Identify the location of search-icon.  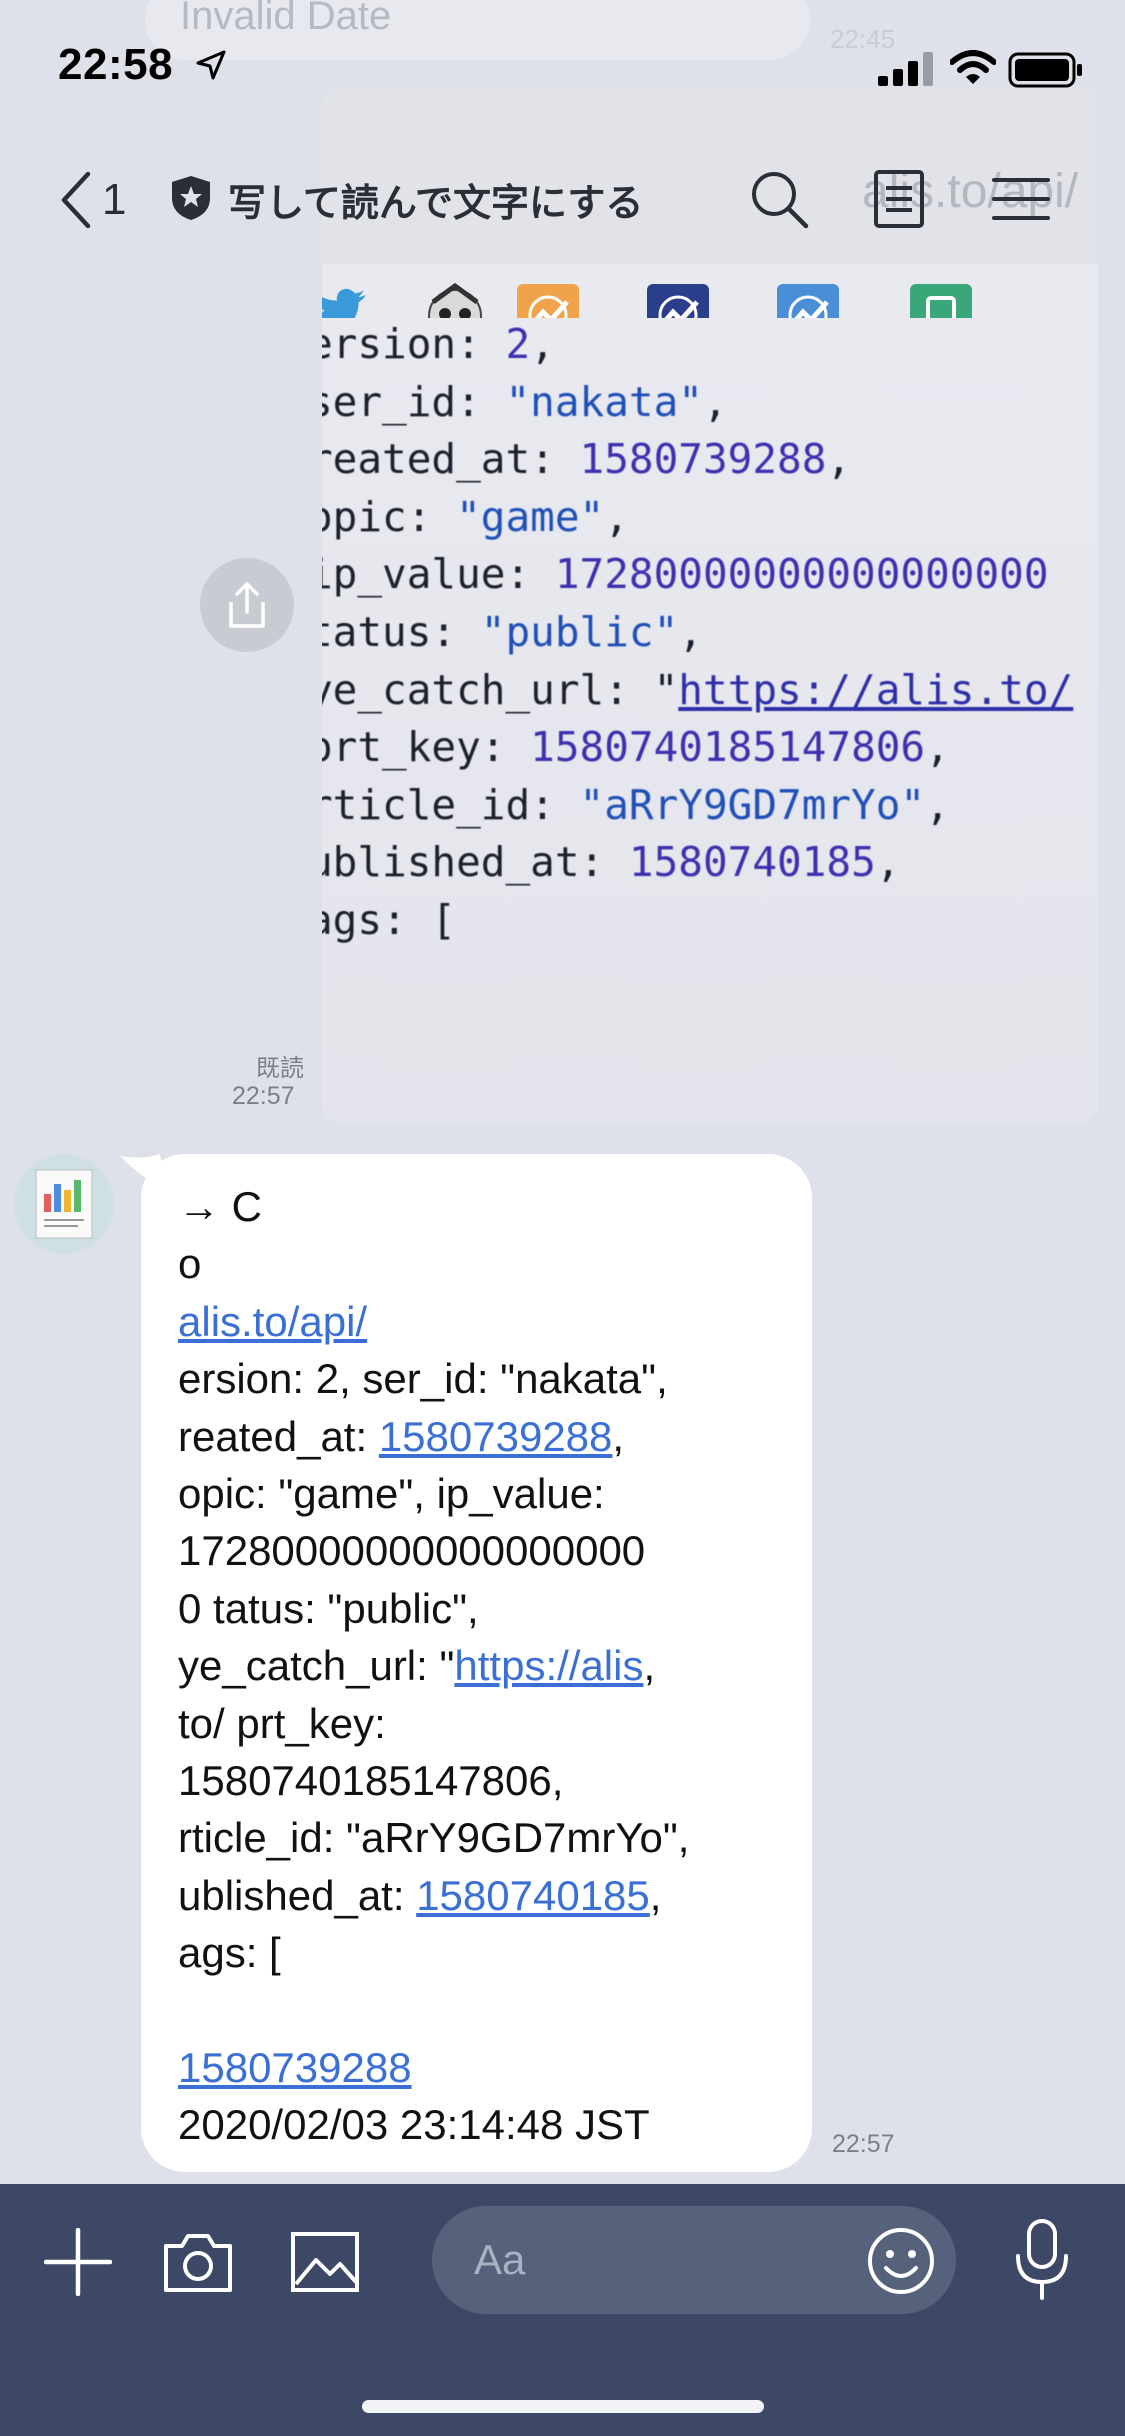
(779, 199).